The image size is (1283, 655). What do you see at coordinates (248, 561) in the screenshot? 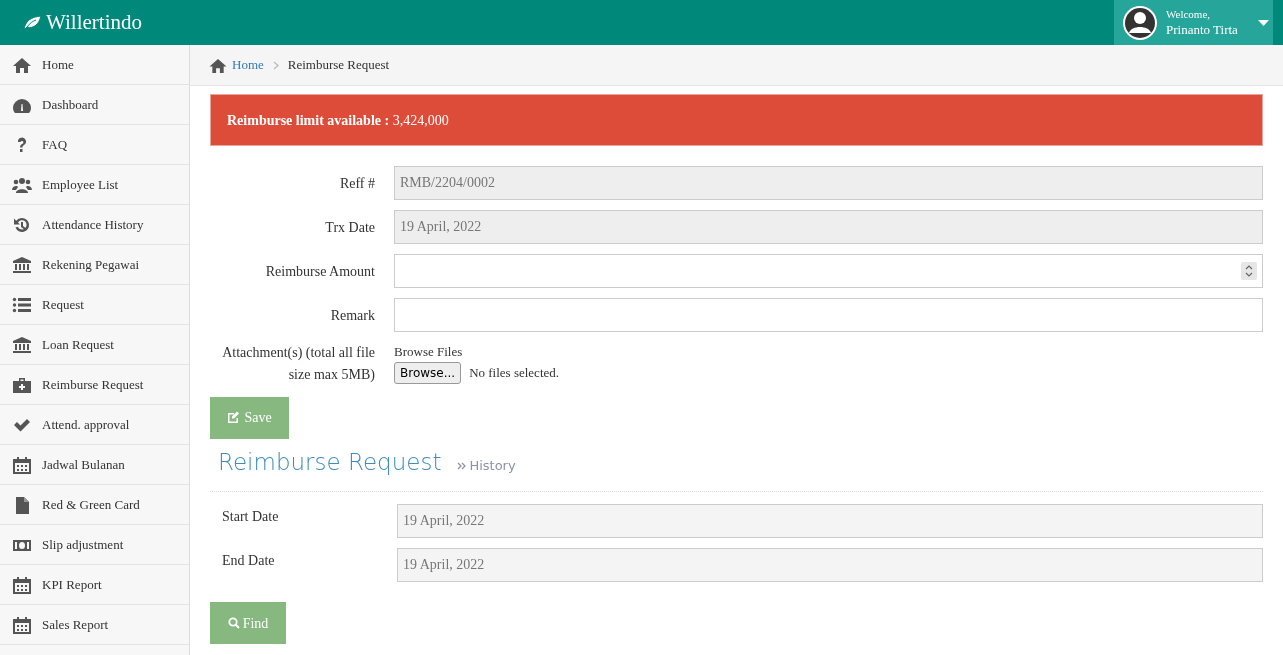
I see `field-label: End Date` at bounding box center [248, 561].